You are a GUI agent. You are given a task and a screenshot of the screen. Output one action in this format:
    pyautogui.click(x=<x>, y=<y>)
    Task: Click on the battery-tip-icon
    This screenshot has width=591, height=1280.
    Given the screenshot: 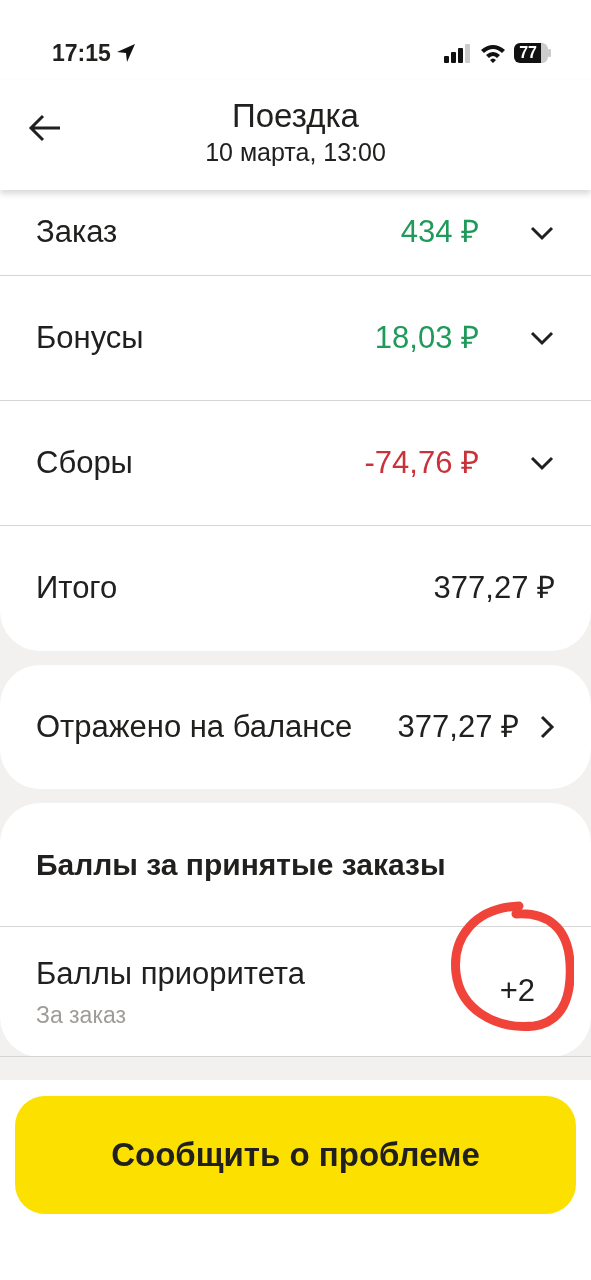 What is the action you would take?
    pyautogui.click(x=549, y=53)
    